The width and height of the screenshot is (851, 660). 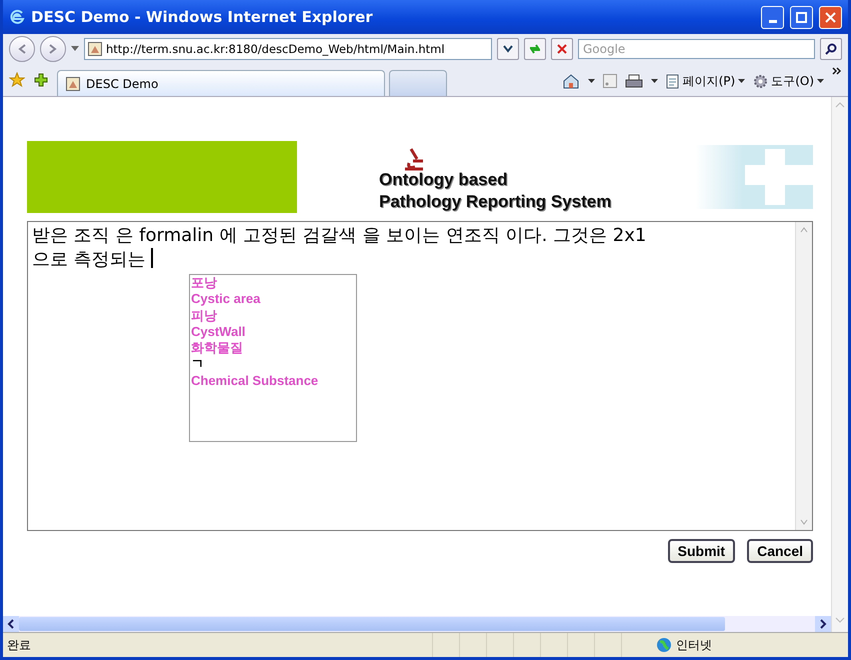 I want to click on settings-icon, so click(x=760, y=81).